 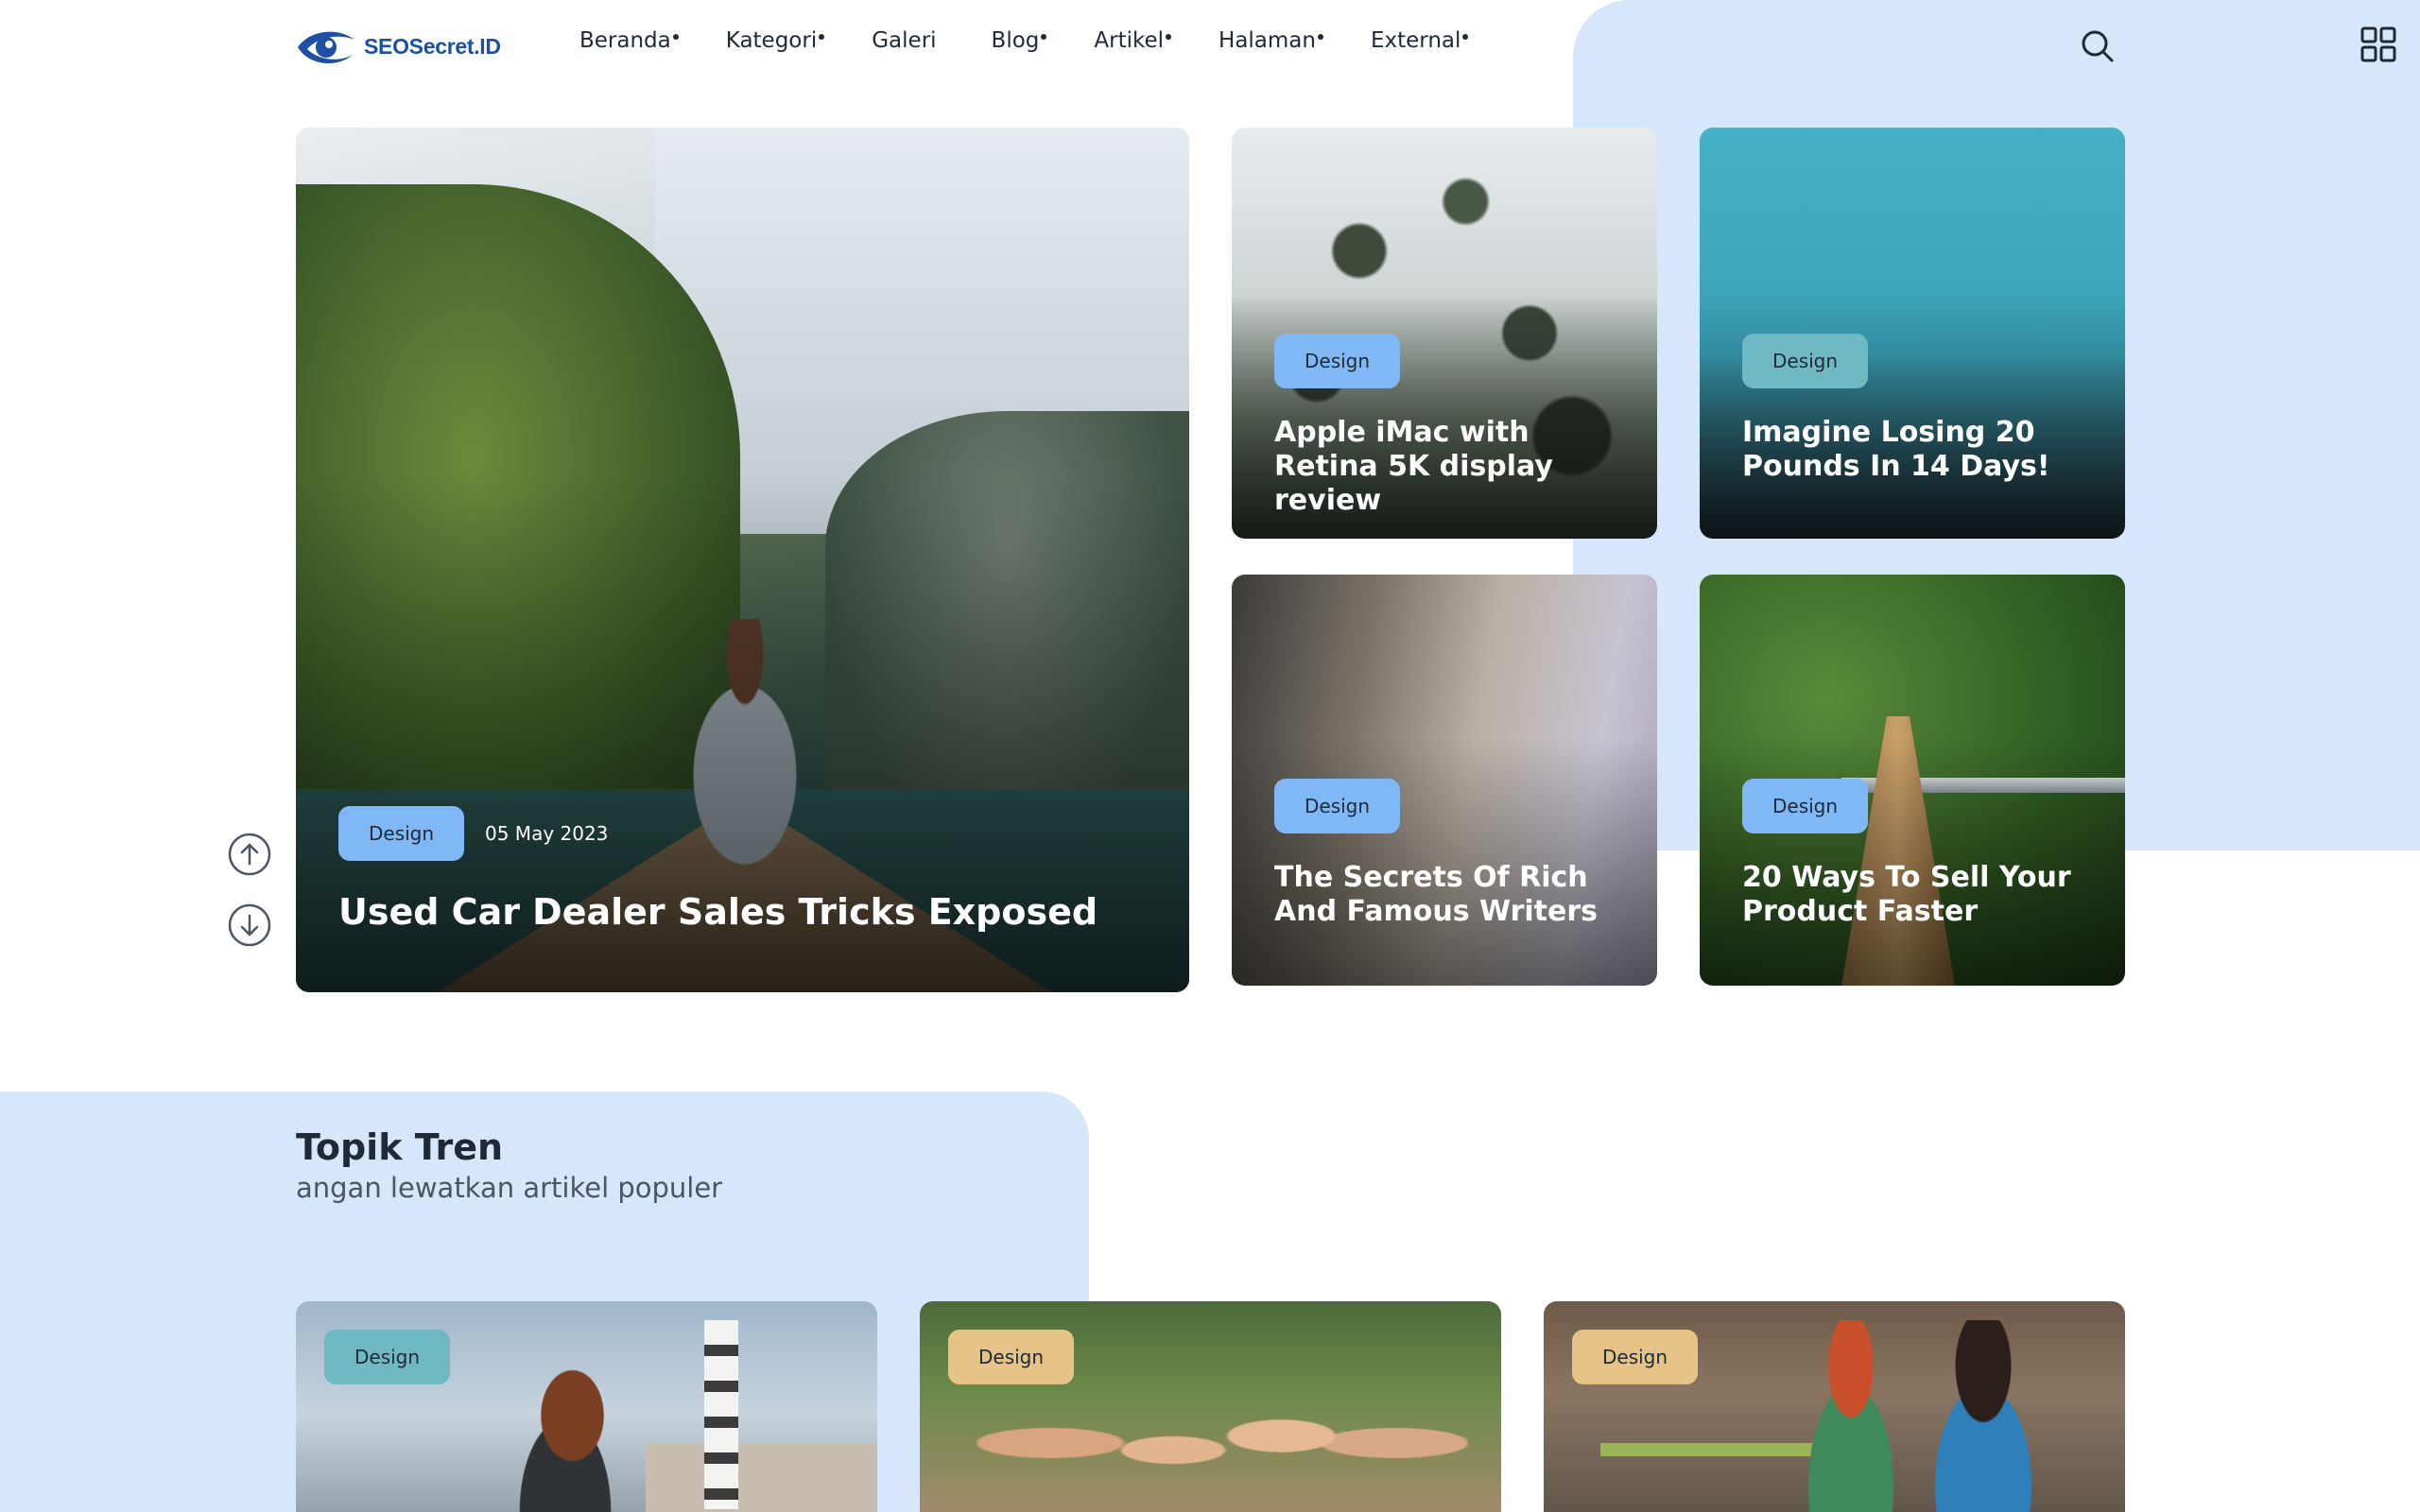 What do you see at coordinates (249, 925) in the screenshot?
I see `arrow-down-circle-icon` at bounding box center [249, 925].